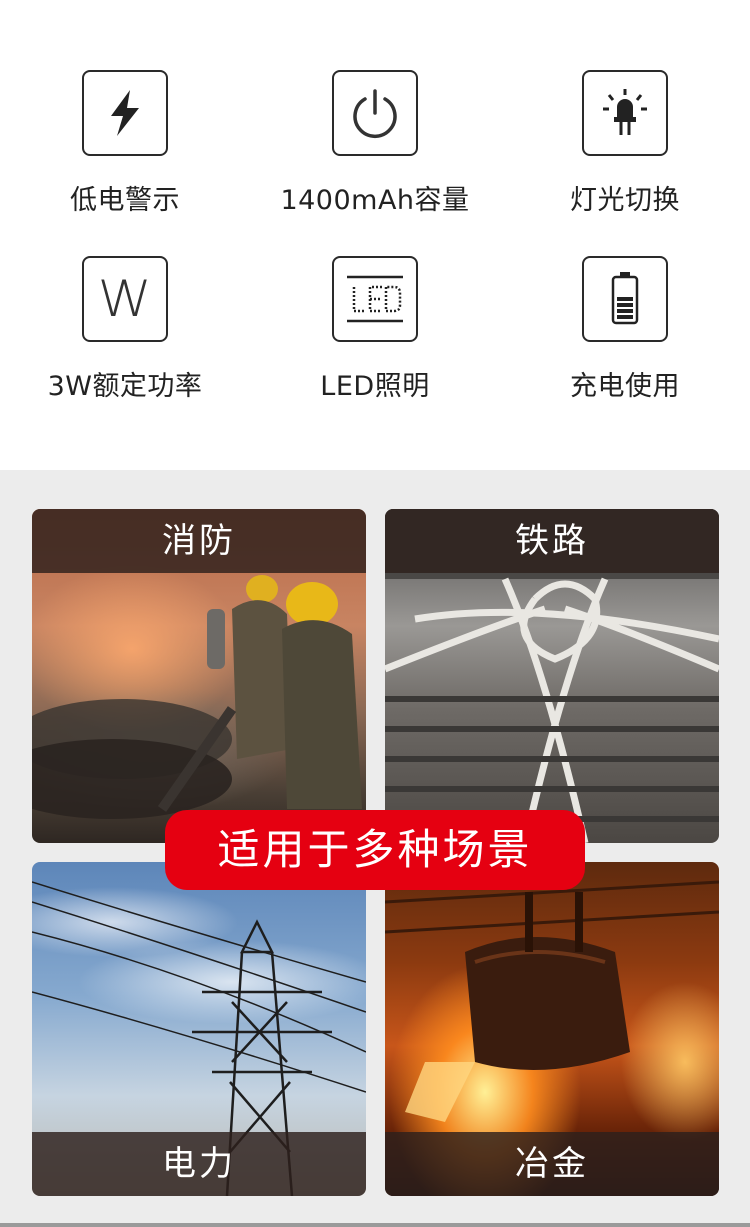 The width and height of the screenshot is (750, 1227). I want to click on scene-firefighting-image: 消防, so click(199, 676).